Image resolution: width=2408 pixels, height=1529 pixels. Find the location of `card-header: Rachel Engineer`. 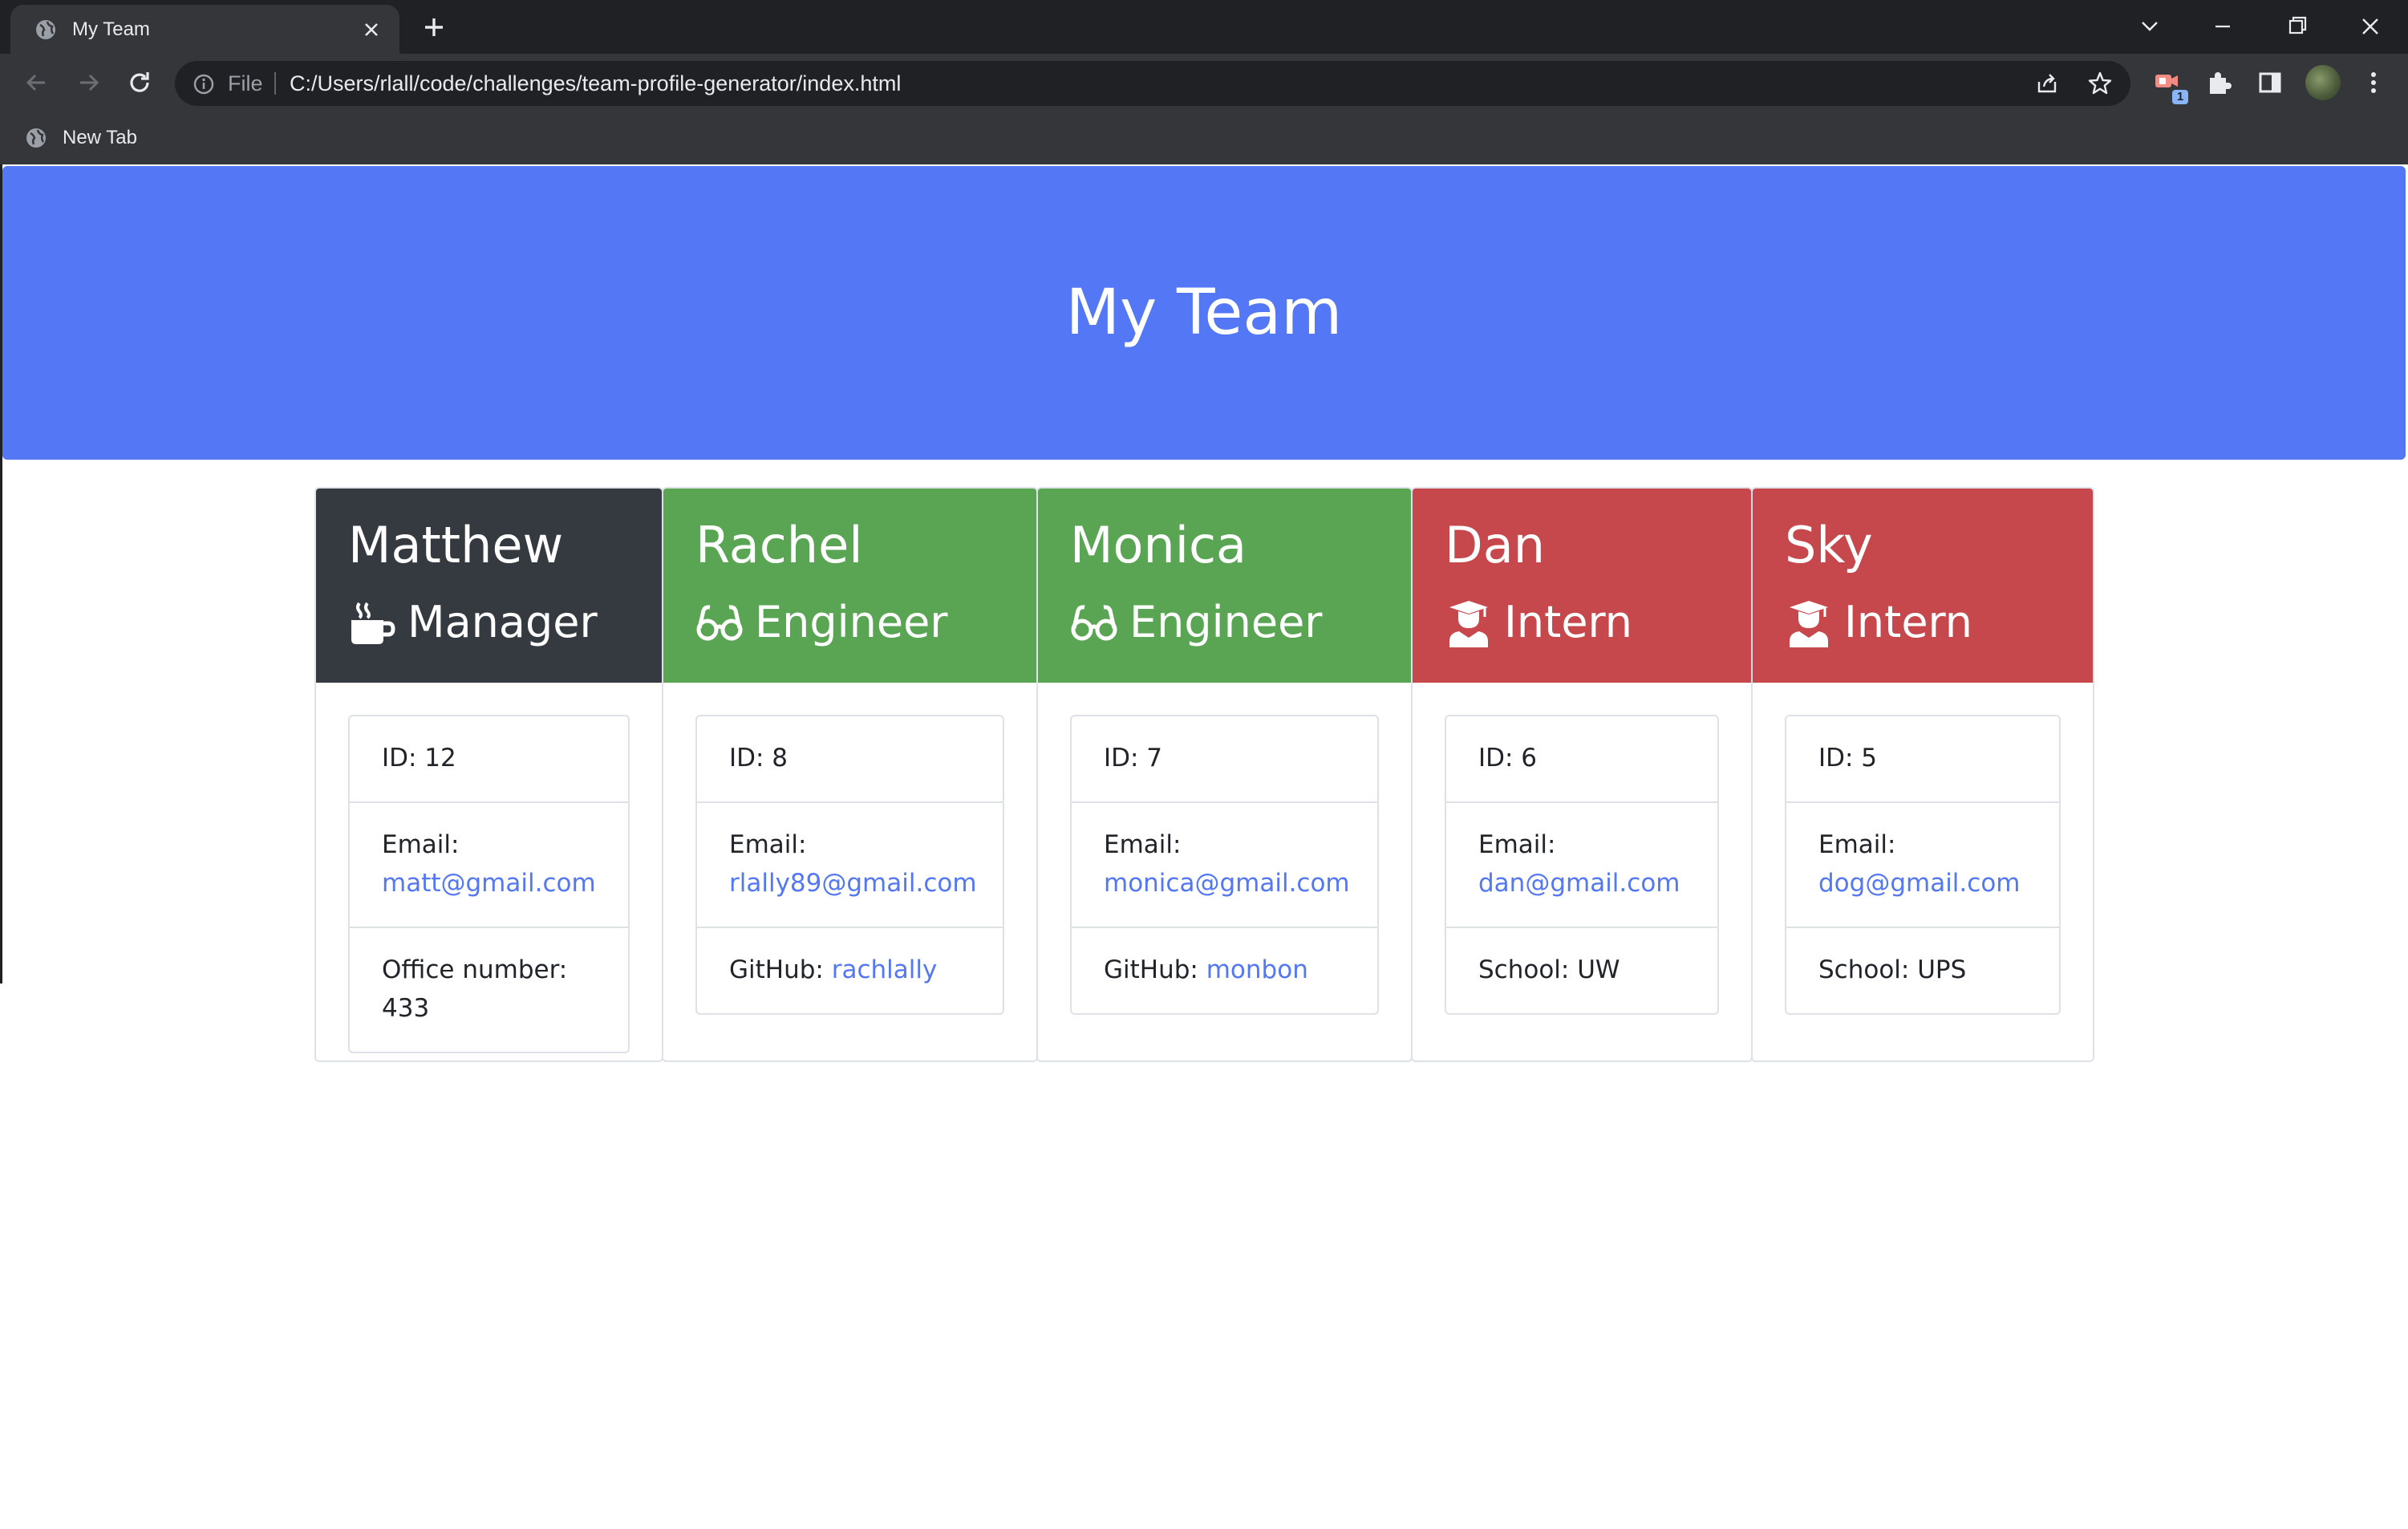

card-header: Rachel Engineer is located at coordinates (849, 586).